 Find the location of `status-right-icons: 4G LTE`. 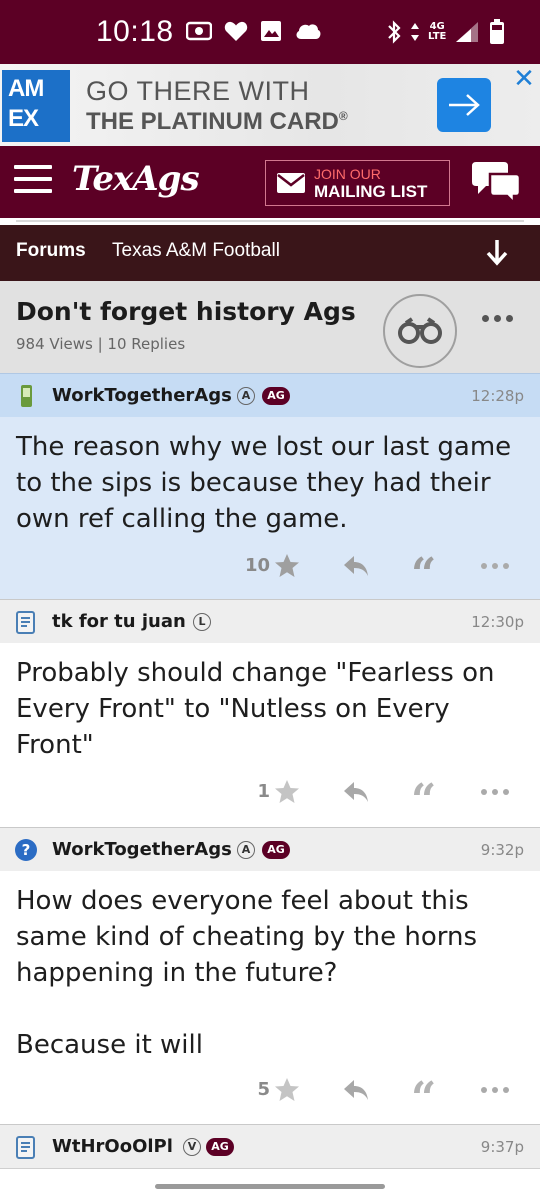

status-right-icons: 4G LTE is located at coordinates (446, 32).